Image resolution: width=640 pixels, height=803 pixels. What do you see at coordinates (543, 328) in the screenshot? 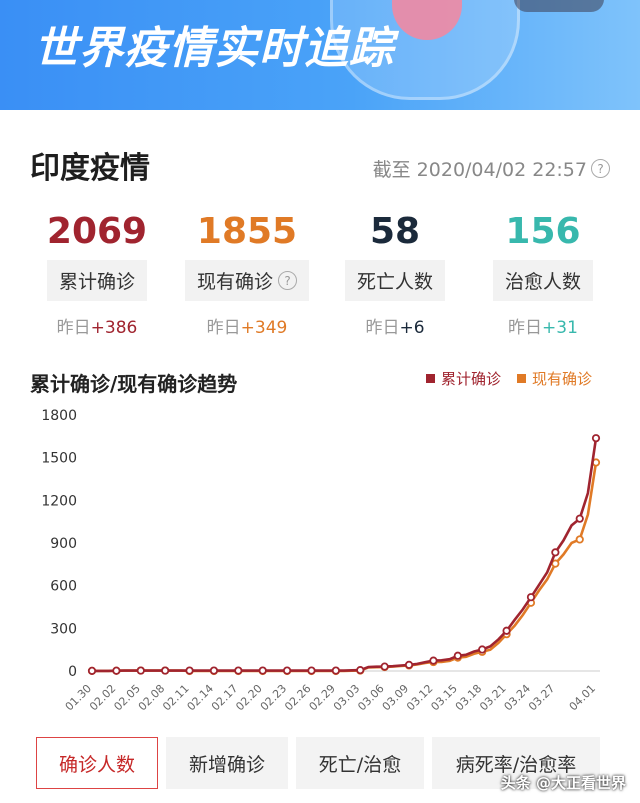
I see `stat-delta: 昨日+31` at bounding box center [543, 328].